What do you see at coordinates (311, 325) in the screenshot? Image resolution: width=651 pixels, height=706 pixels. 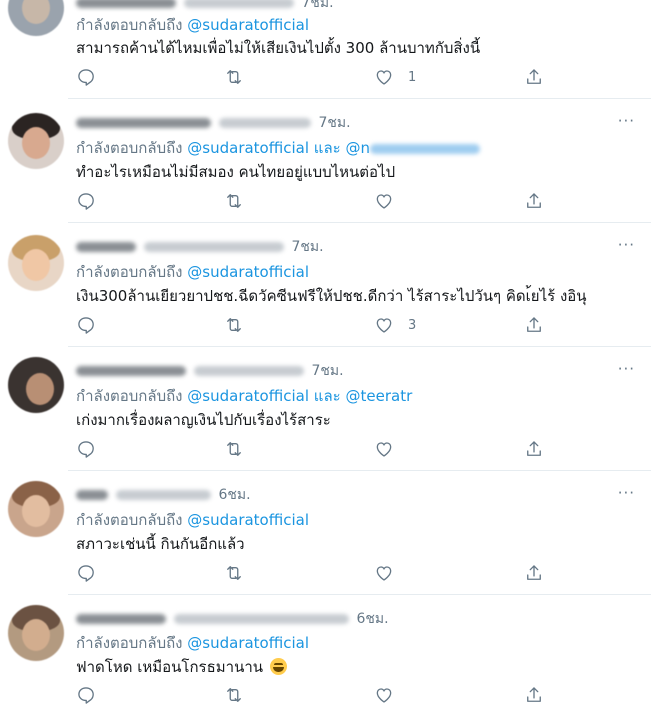 I see `action-bar: 3` at bounding box center [311, 325].